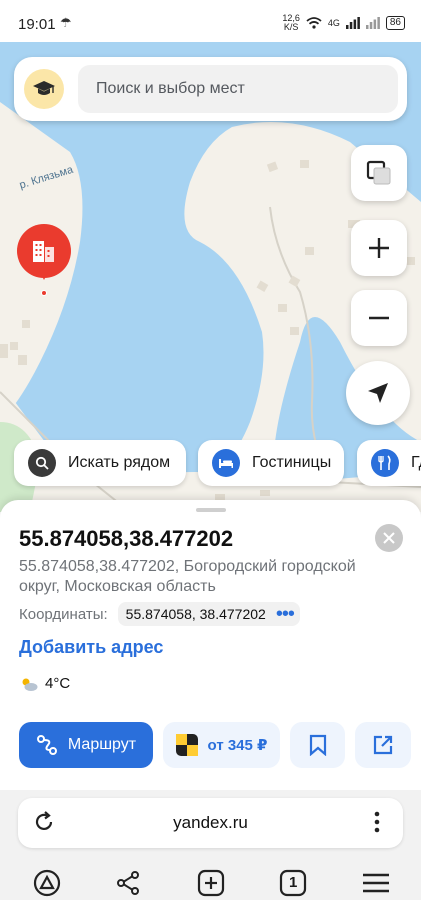 The height and width of the screenshot is (900, 421). I want to click on coordinates-pill: 55.874058, 38.477202 •••, so click(208, 614).